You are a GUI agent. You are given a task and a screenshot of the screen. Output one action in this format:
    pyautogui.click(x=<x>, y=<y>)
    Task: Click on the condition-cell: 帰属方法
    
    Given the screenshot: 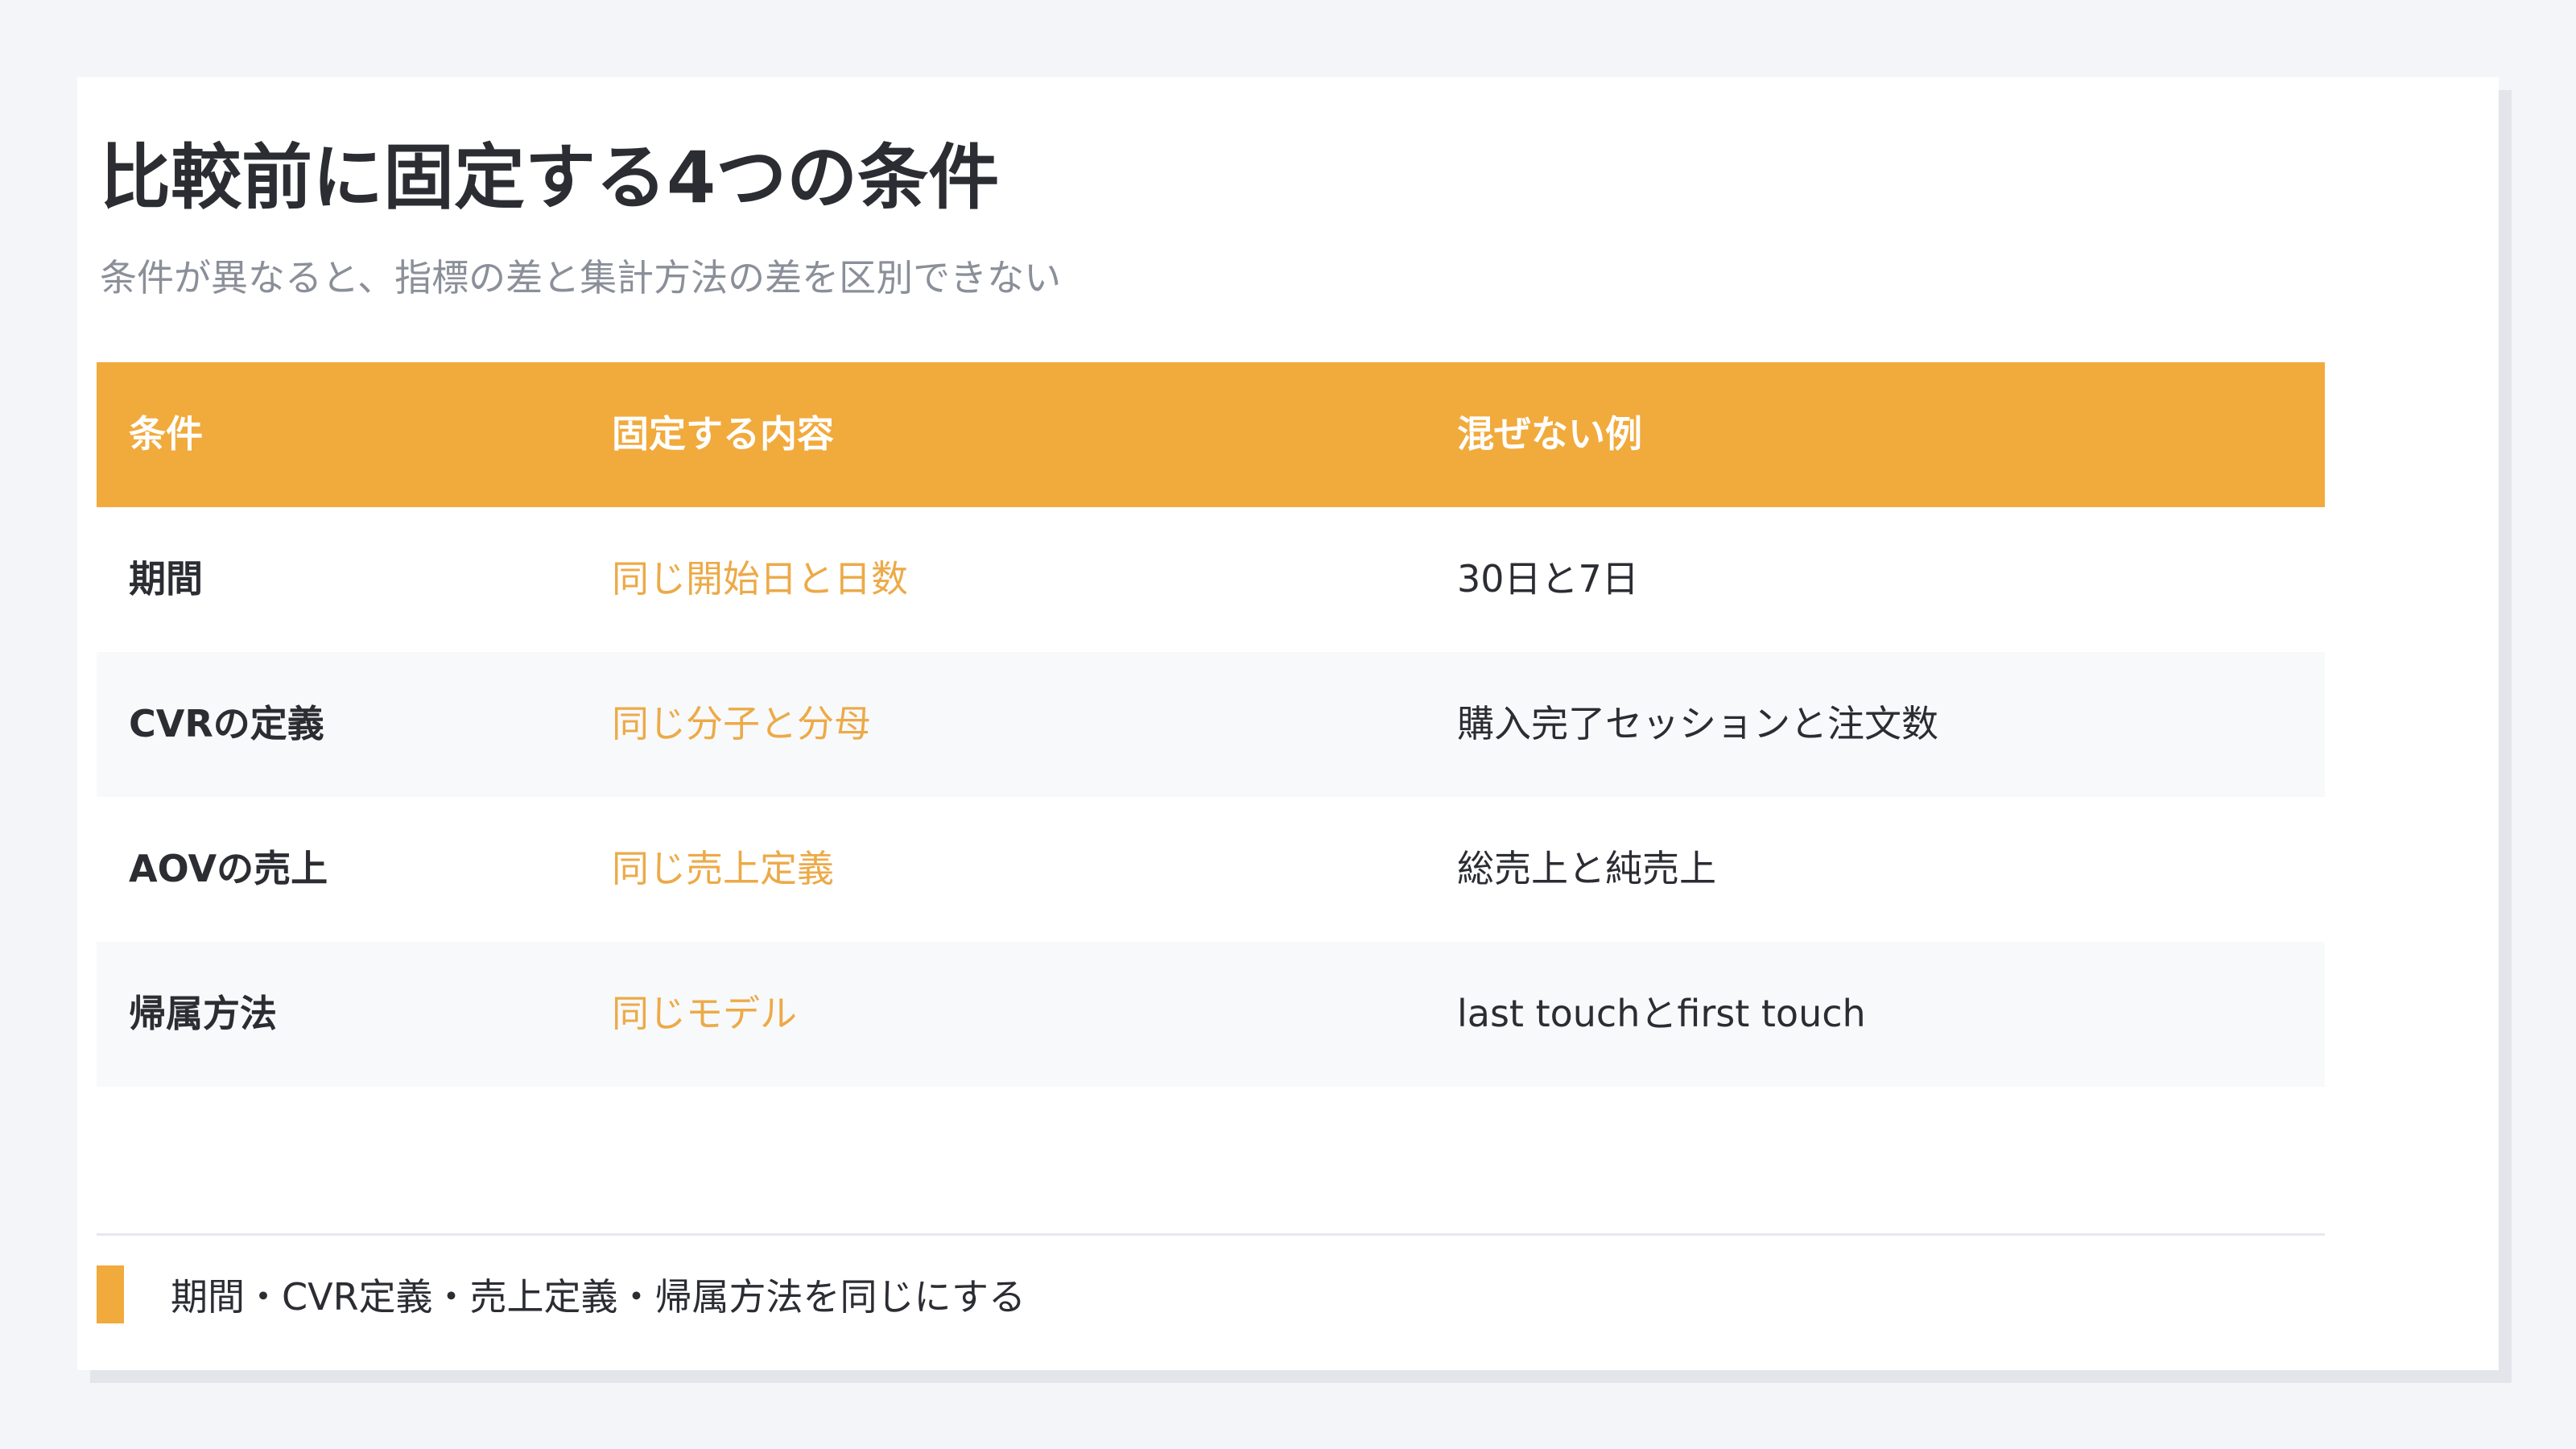 What is the action you would take?
    pyautogui.click(x=203, y=1014)
    